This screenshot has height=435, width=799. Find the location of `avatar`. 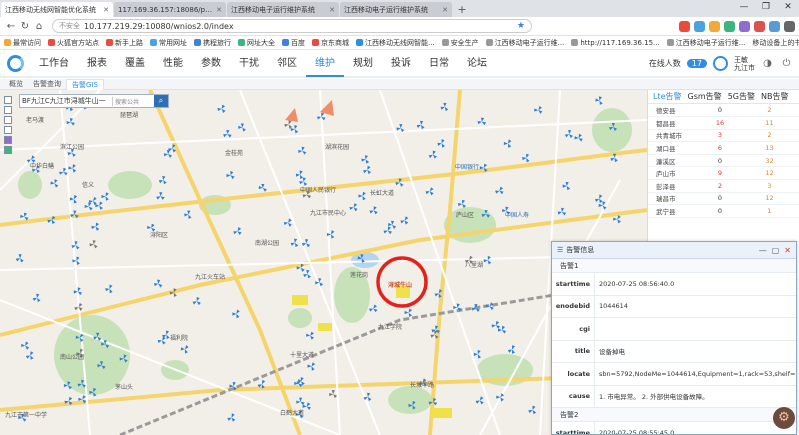

avatar is located at coordinates (720, 63).